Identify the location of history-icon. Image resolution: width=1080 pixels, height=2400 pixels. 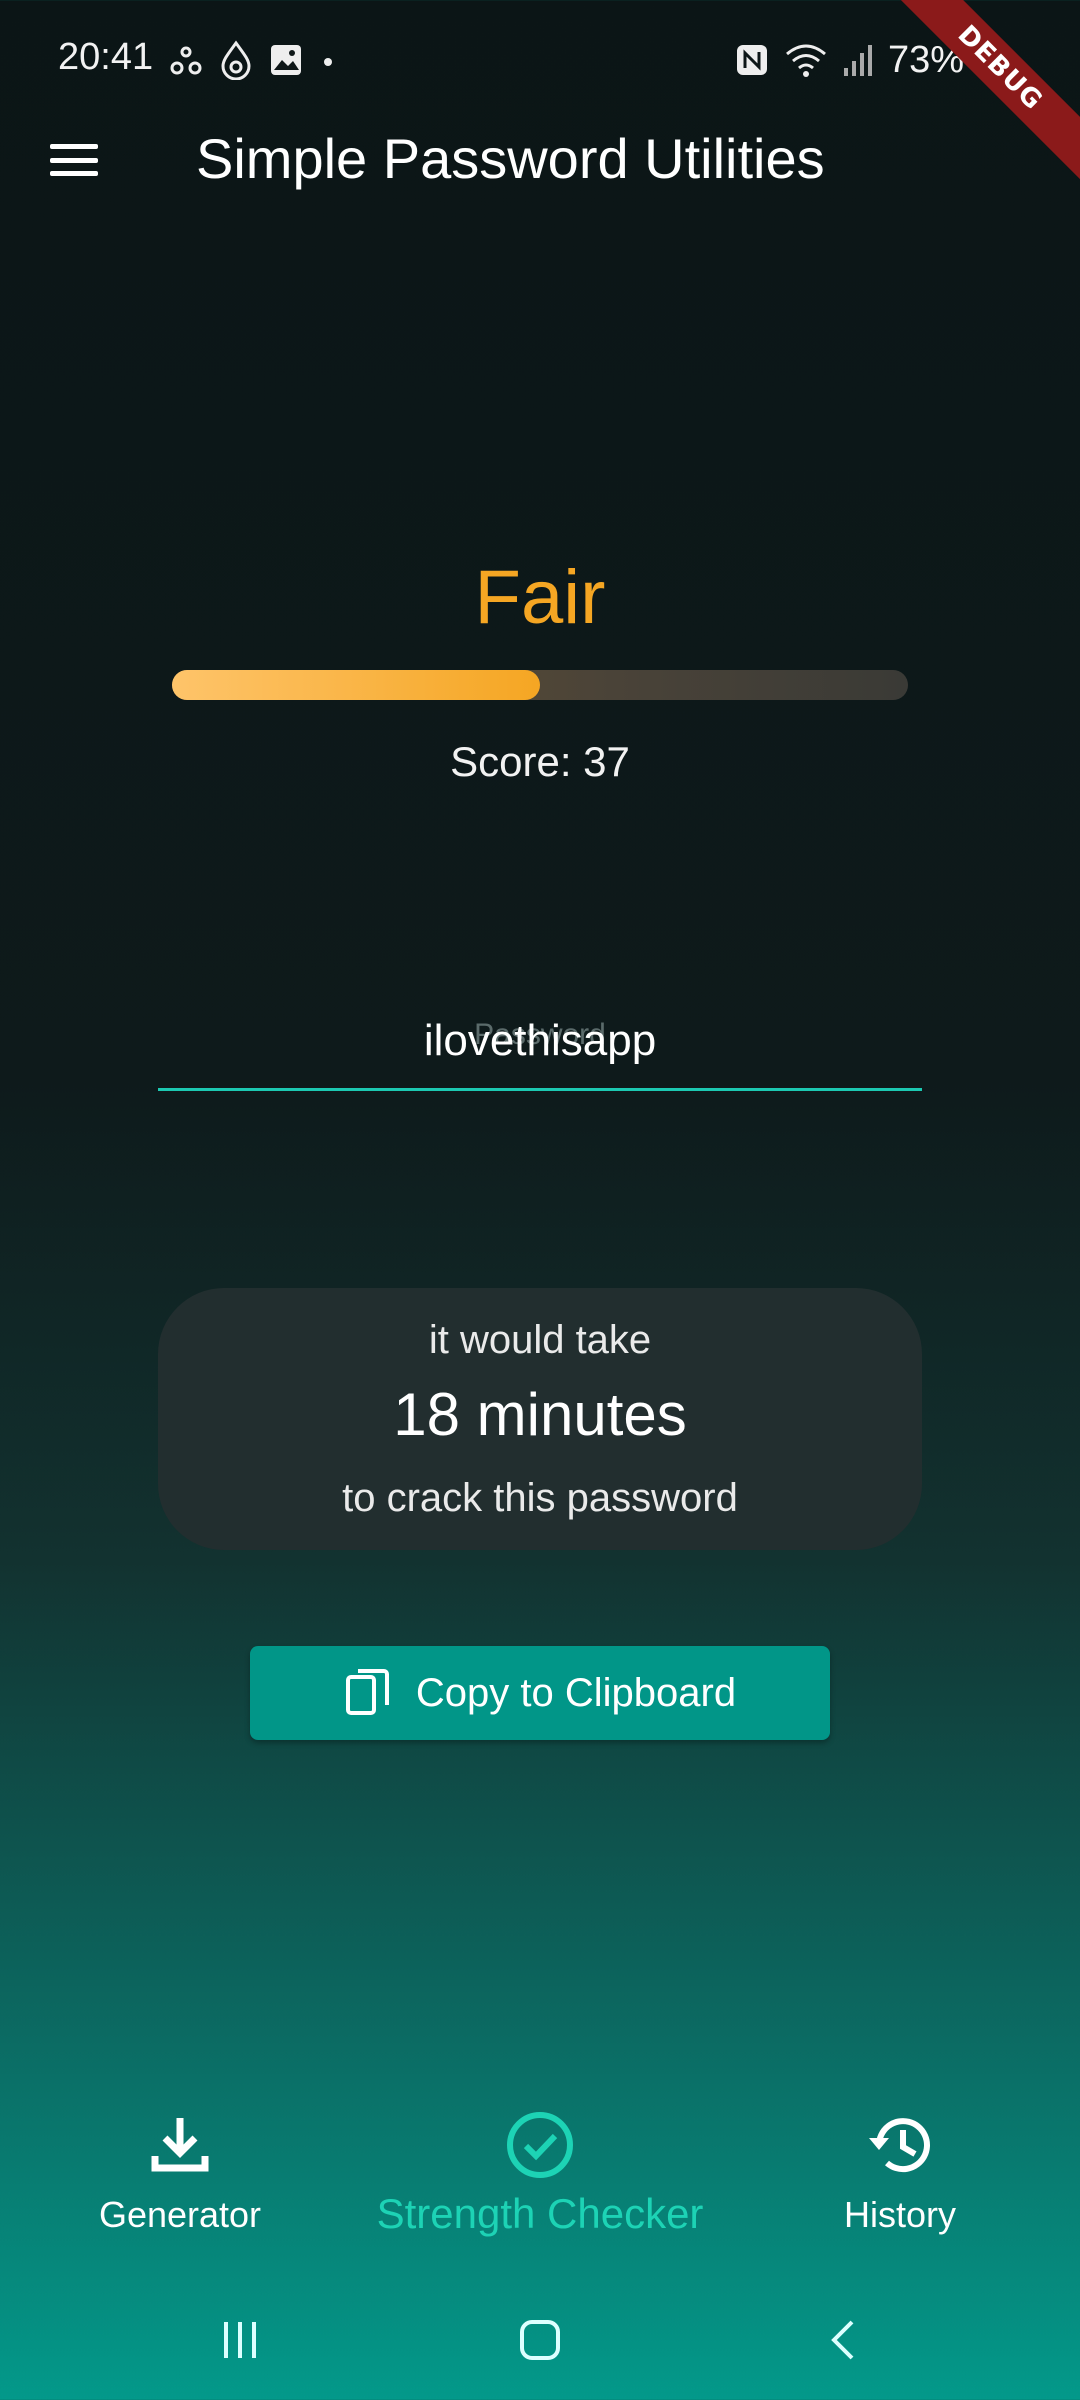
(899, 2145).